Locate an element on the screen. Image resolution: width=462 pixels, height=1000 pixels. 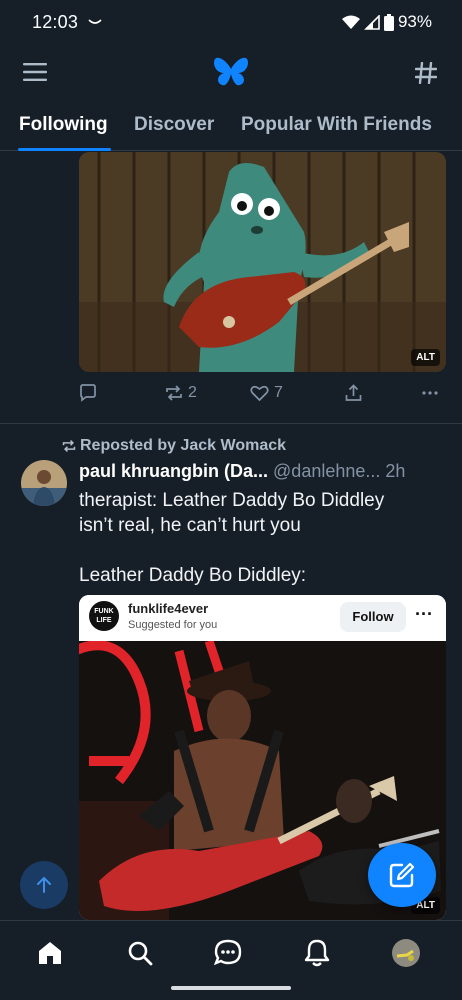
repost-count: 2 is located at coordinates (192, 392).